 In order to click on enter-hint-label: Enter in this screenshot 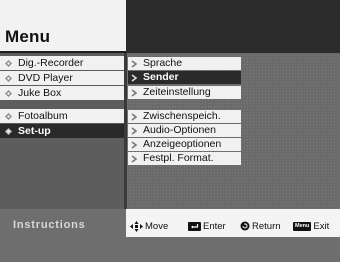, I will do `click(214, 226)`.